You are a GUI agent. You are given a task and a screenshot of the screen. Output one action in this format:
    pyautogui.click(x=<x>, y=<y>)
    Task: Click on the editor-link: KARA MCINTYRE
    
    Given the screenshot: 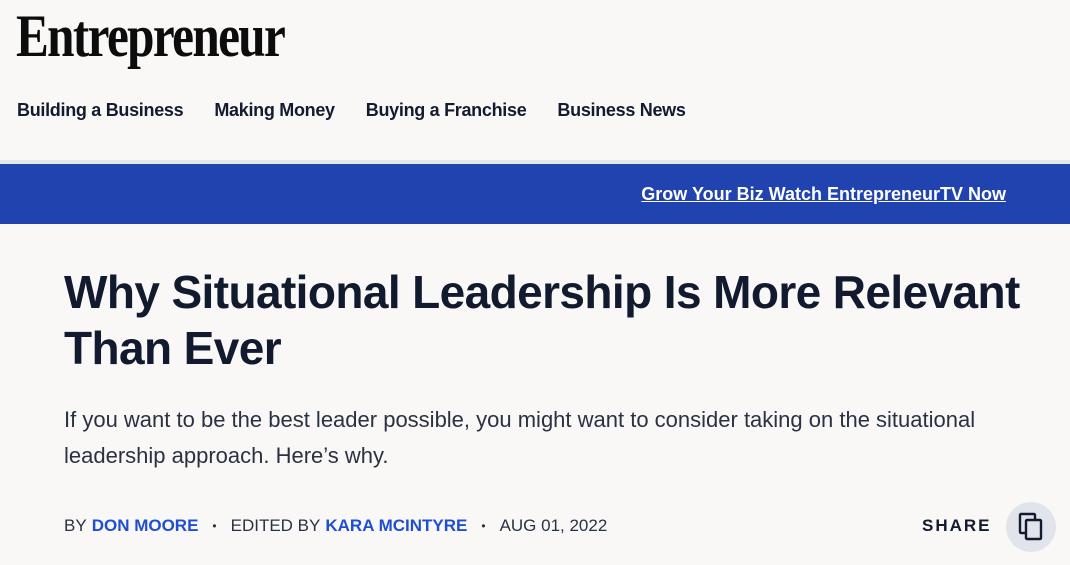 What is the action you would take?
    pyautogui.click(x=396, y=526)
    